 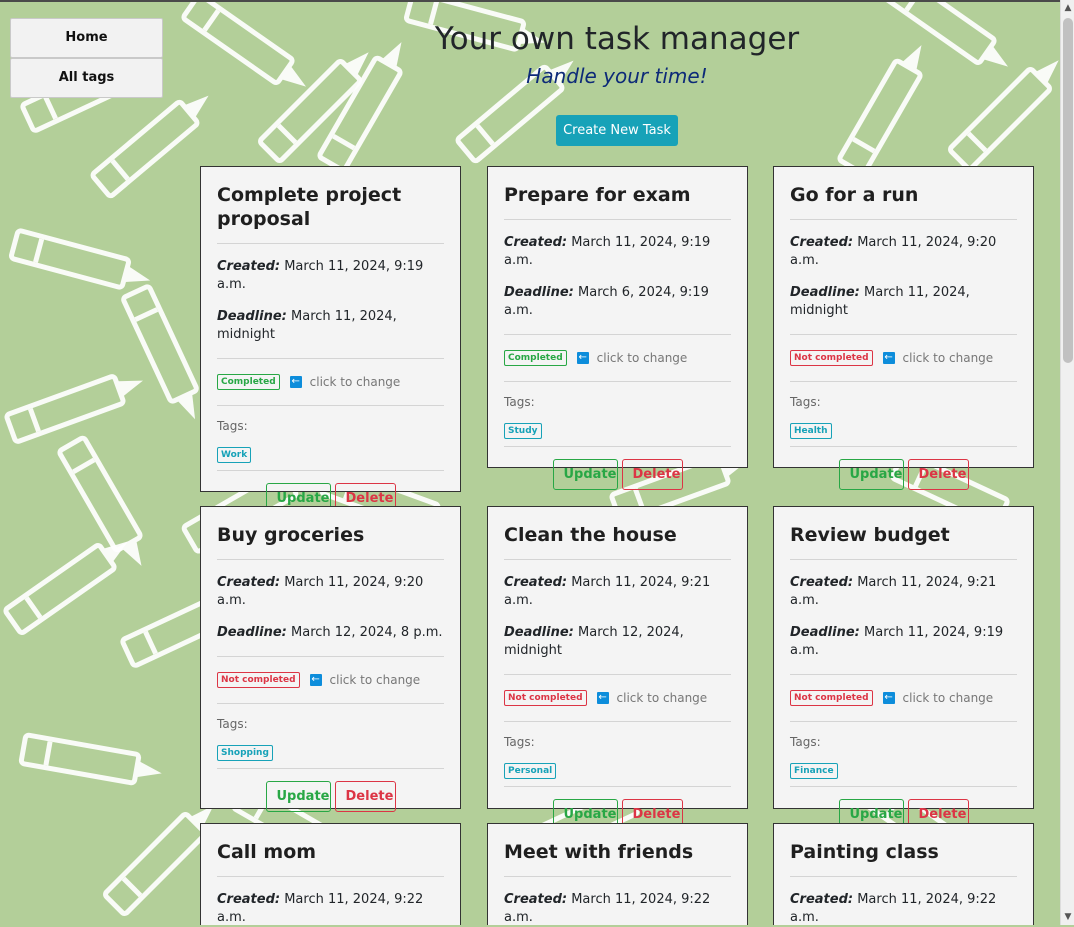 I want to click on scroll-down-icon: ▼, so click(x=1067, y=917).